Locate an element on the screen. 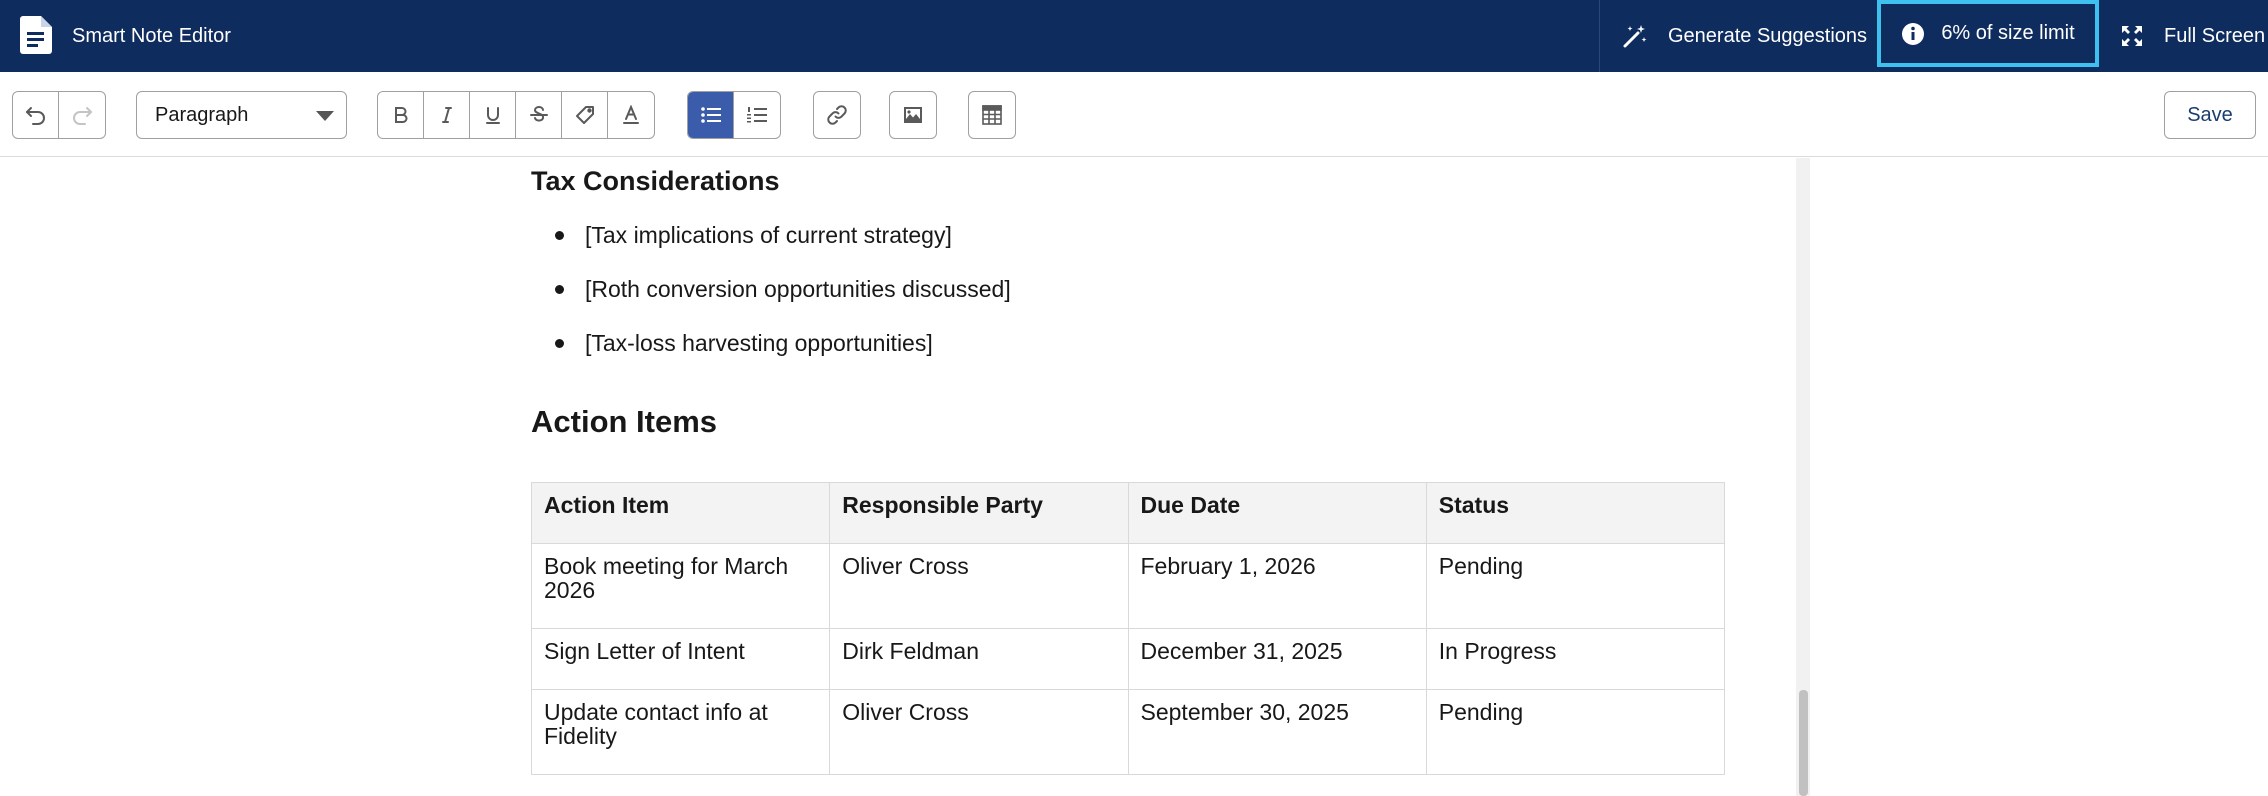 The height and width of the screenshot is (796, 2268). column-header: Due Date is located at coordinates (1277, 513).